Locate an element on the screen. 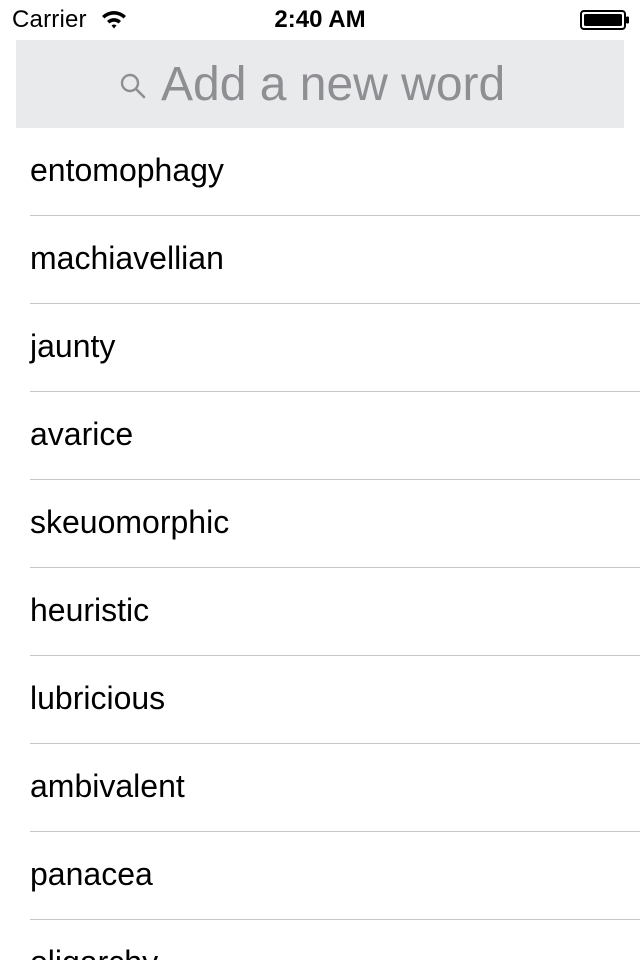 This screenshot has height=960, width=640. word-label: heuristic is located at coordinates (90, 610).